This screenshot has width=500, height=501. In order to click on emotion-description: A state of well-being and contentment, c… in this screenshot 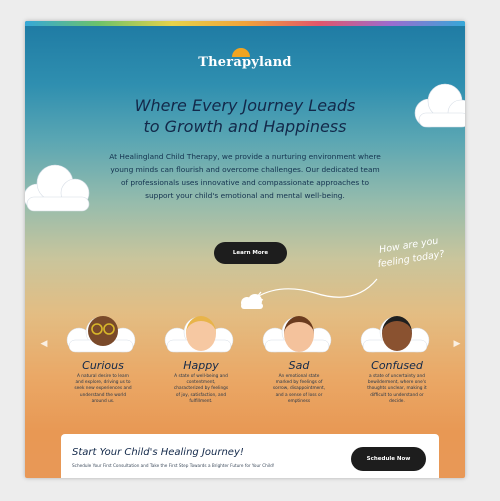, I will do `click(201, 389)`.